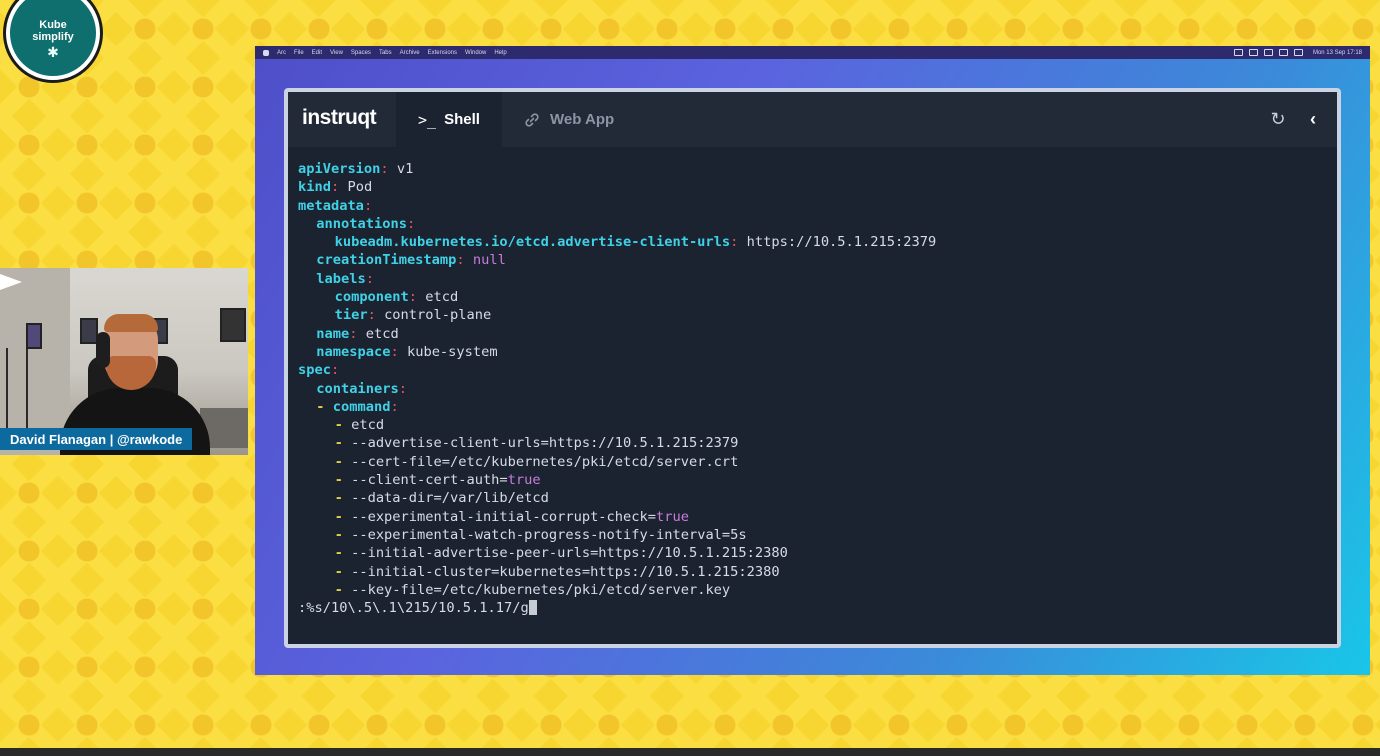  I want to click on yaml-line: - command:, so click(357, 406).